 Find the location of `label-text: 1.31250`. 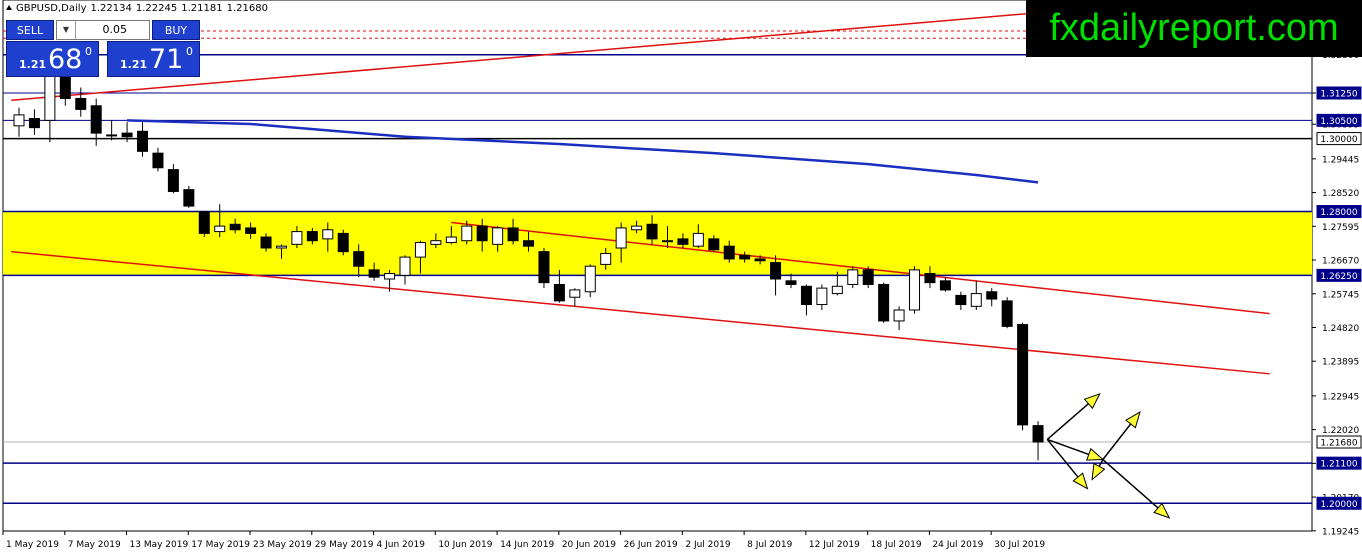

label-text: 1.31250 is located at coordinates (1338, 94).